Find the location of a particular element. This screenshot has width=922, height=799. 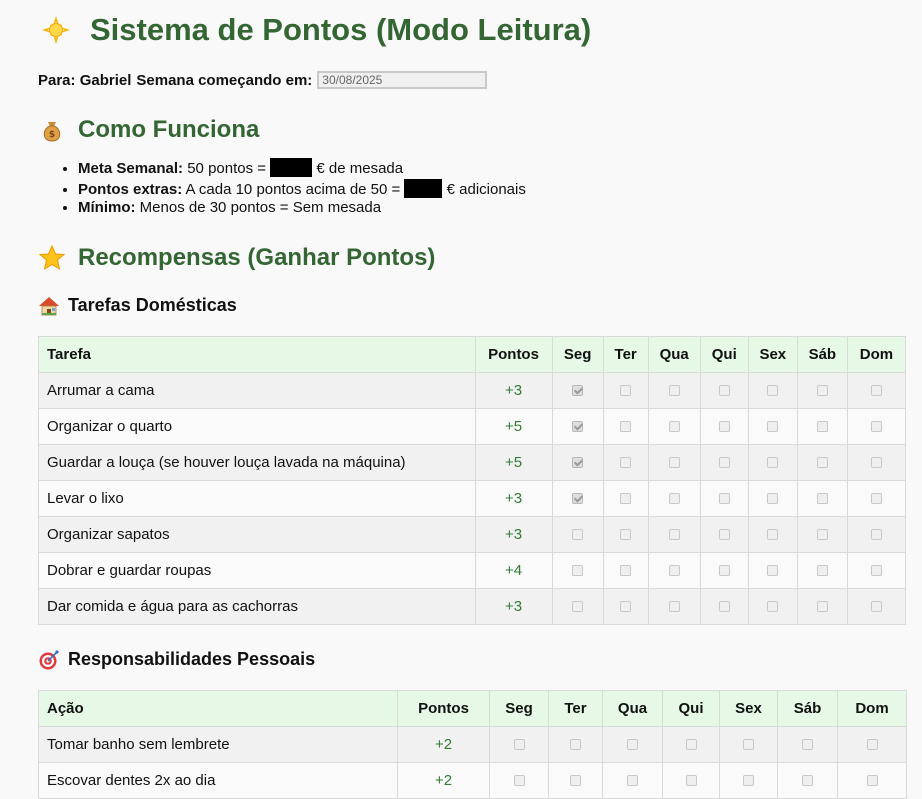

col-header-day: Sáb is located at coordinates (822, 354).